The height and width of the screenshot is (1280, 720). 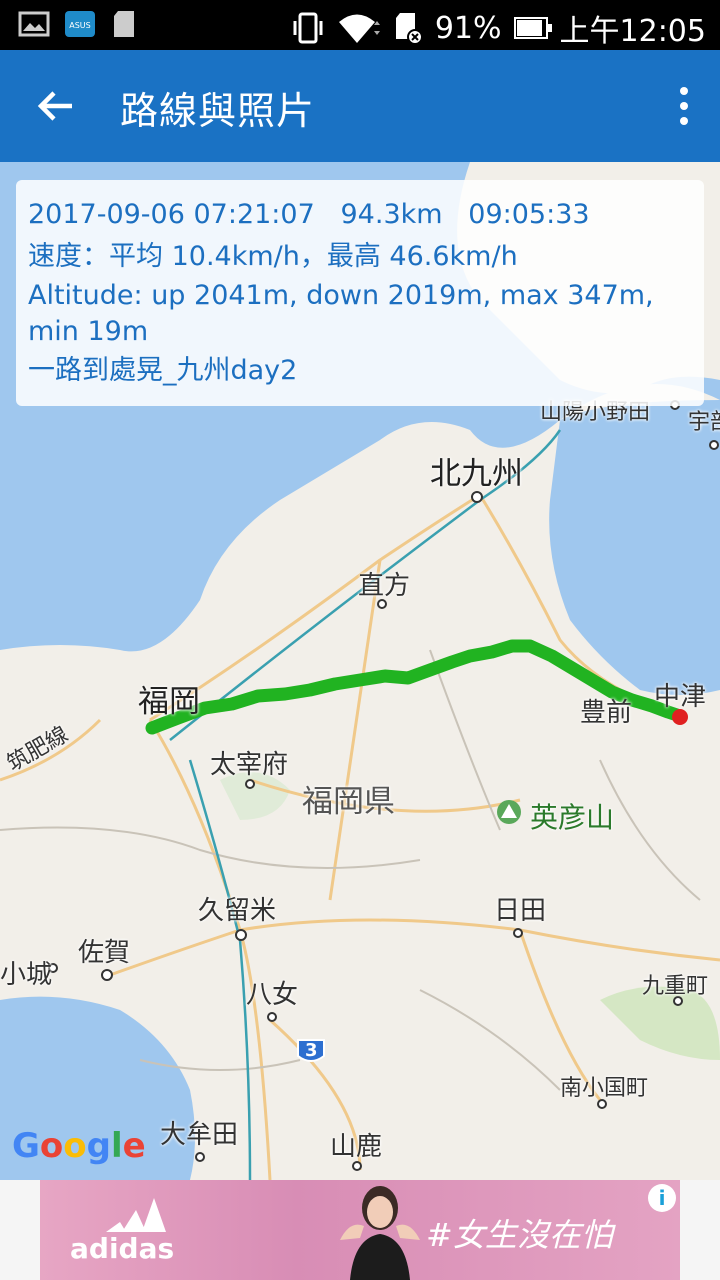 I want to click on label-hita: 日田, so click(x=520, y=911).